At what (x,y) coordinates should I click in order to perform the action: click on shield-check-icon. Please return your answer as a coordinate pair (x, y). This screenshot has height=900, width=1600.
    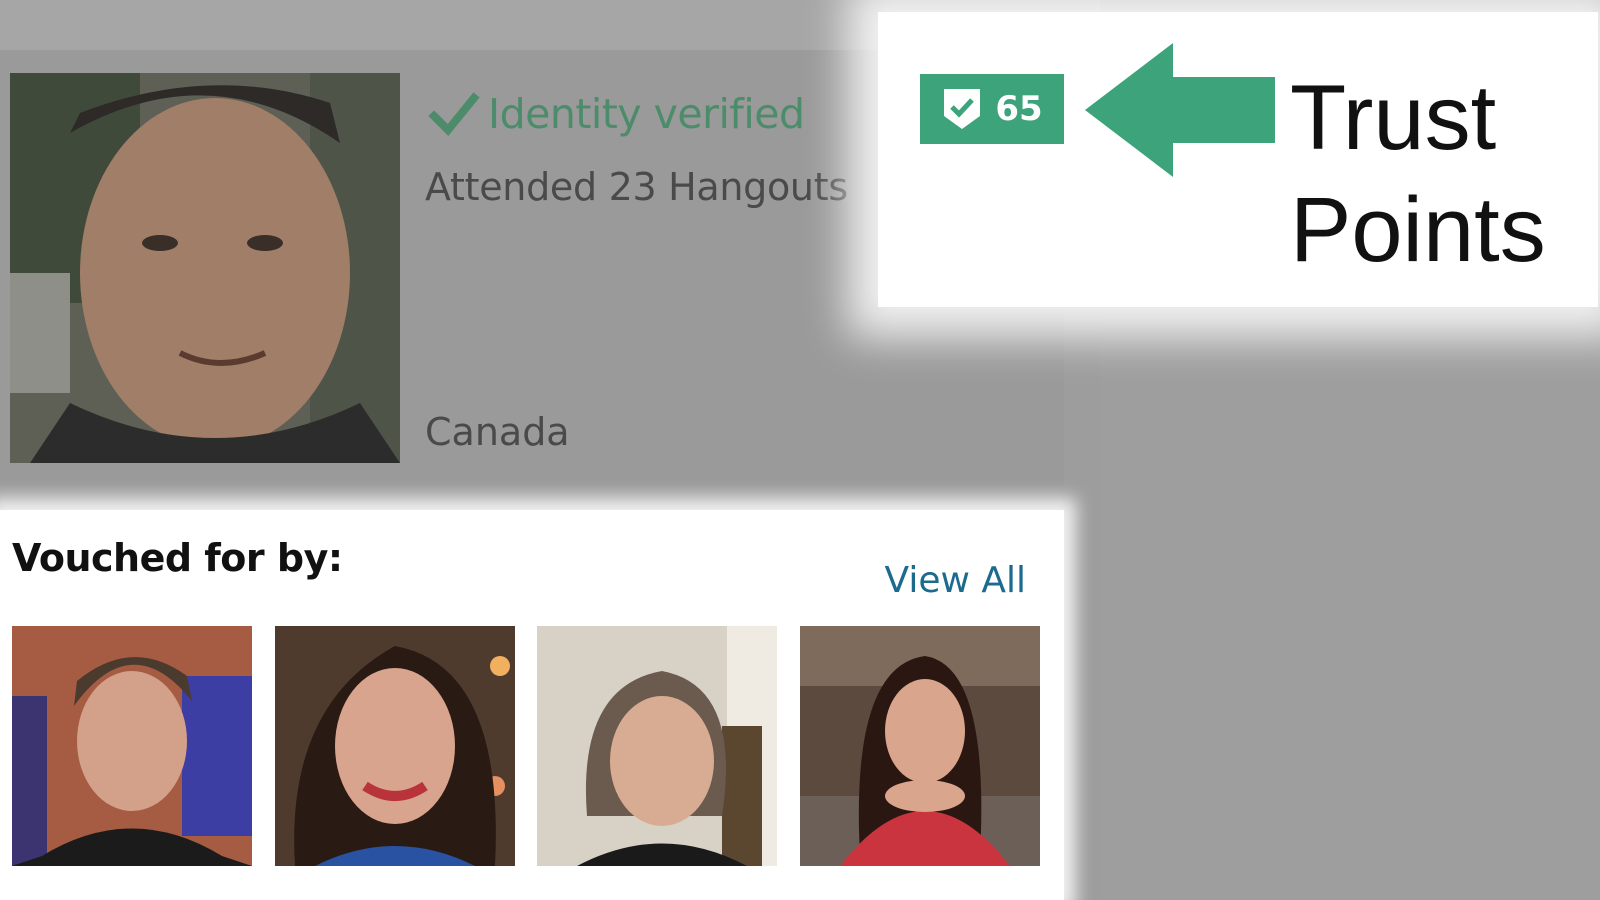
    Looking at the image, I should click on (962, 109).